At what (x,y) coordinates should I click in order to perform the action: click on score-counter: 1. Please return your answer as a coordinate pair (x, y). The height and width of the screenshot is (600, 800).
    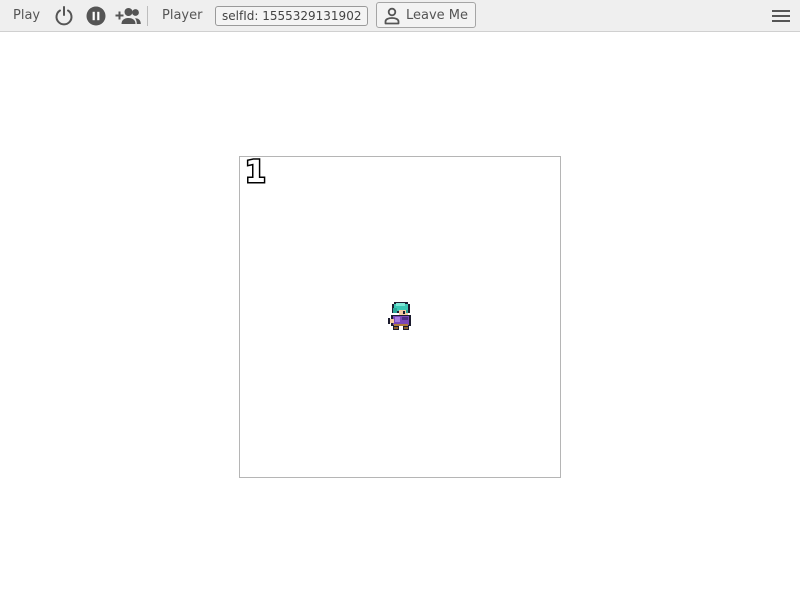
    Looking at the image, I should click on (256, 172).